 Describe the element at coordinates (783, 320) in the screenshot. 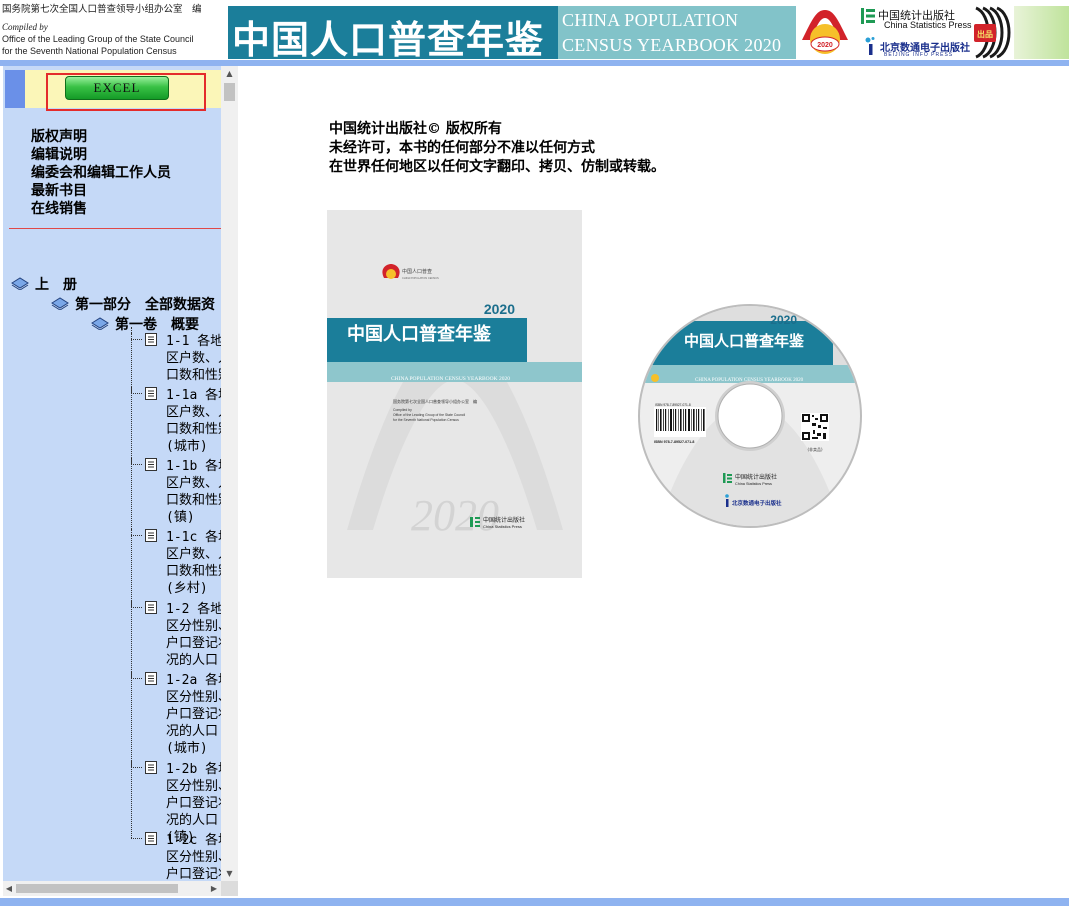

I see `cd-year: 2020` at that location.